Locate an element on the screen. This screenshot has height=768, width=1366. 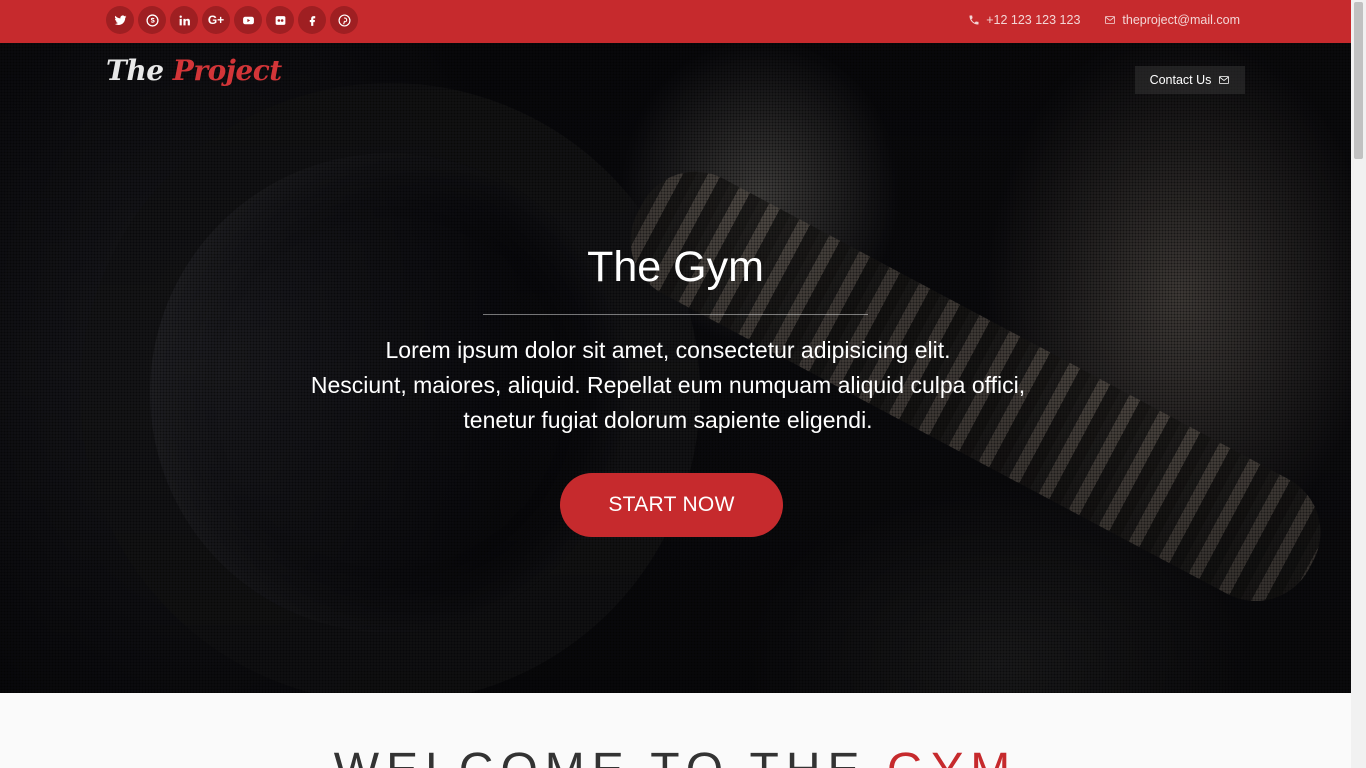
hero-title: The Gym is located at coordinates (675, 267).